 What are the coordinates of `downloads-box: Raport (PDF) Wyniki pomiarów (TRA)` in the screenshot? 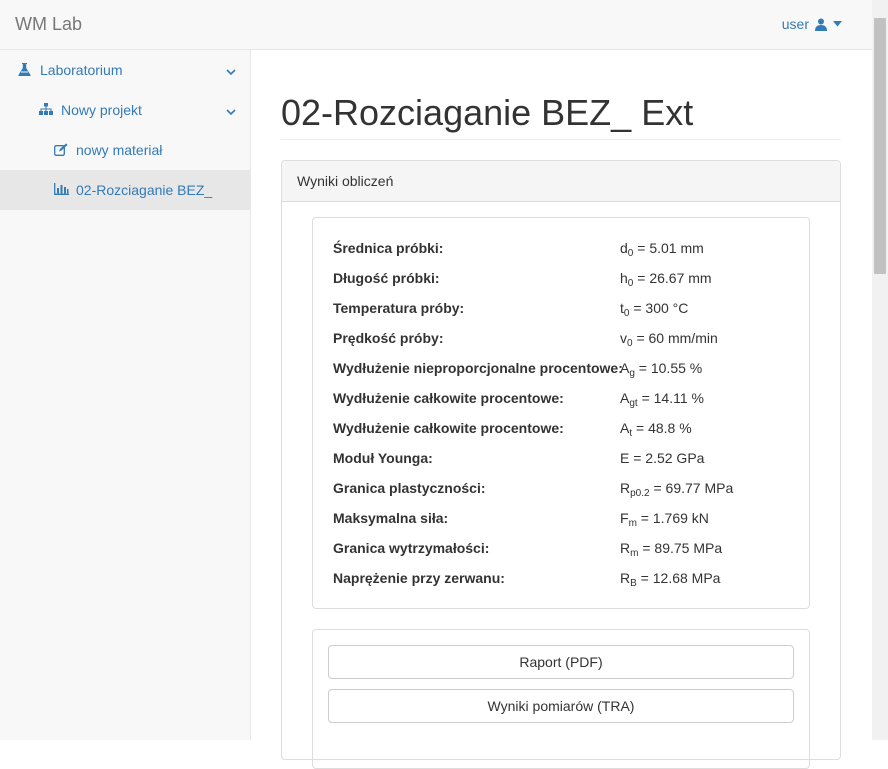 It's located at (561, 699).